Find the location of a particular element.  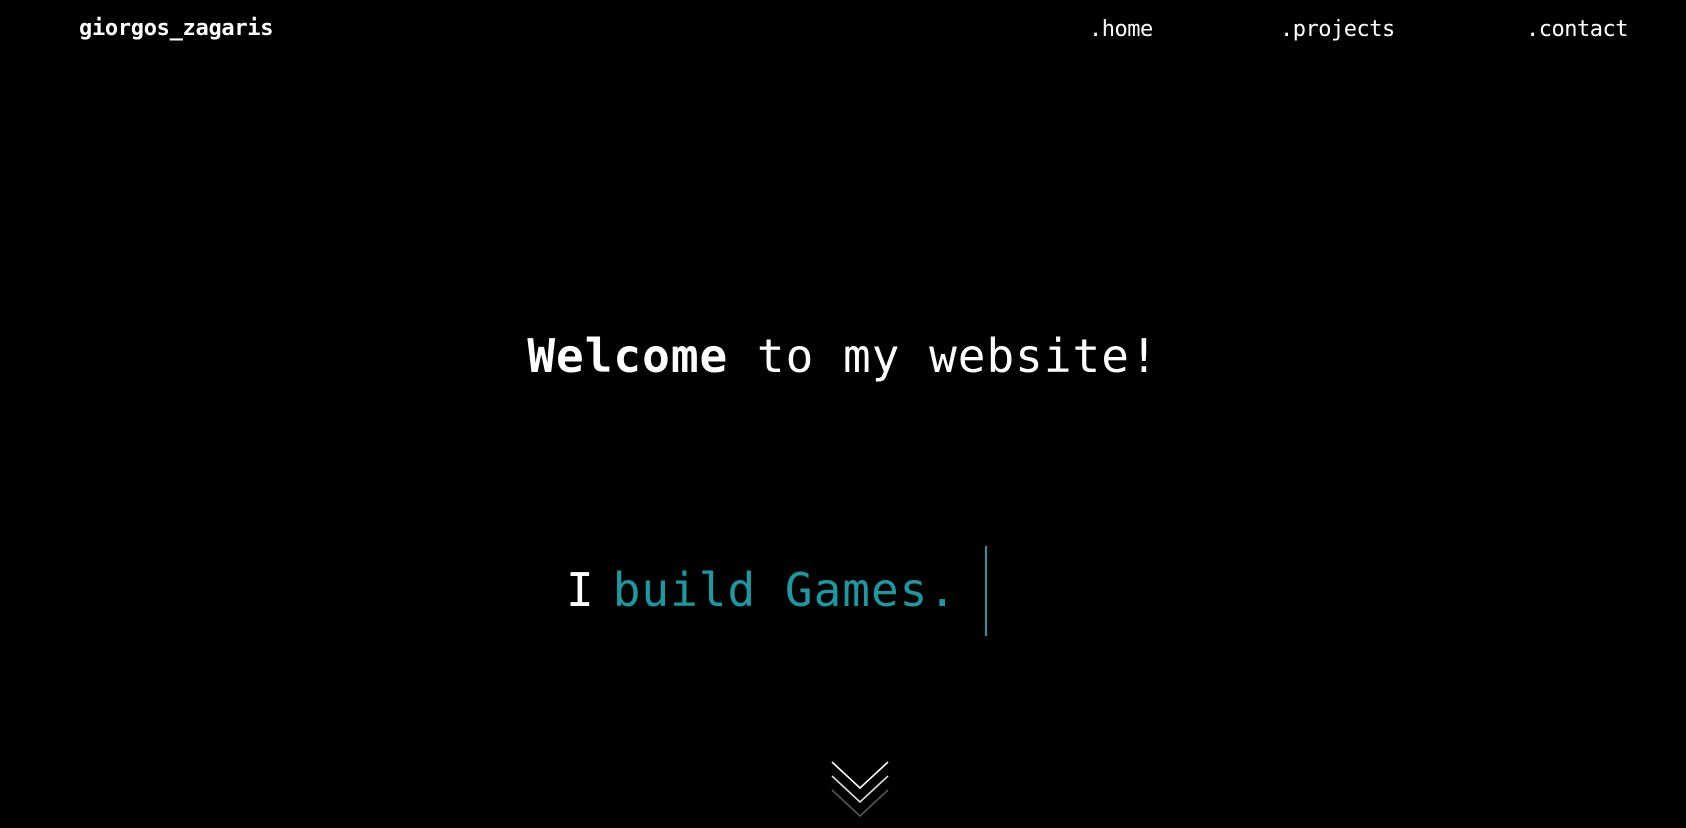

welcome-rest: to my website! is located at coordinates (957, 356).